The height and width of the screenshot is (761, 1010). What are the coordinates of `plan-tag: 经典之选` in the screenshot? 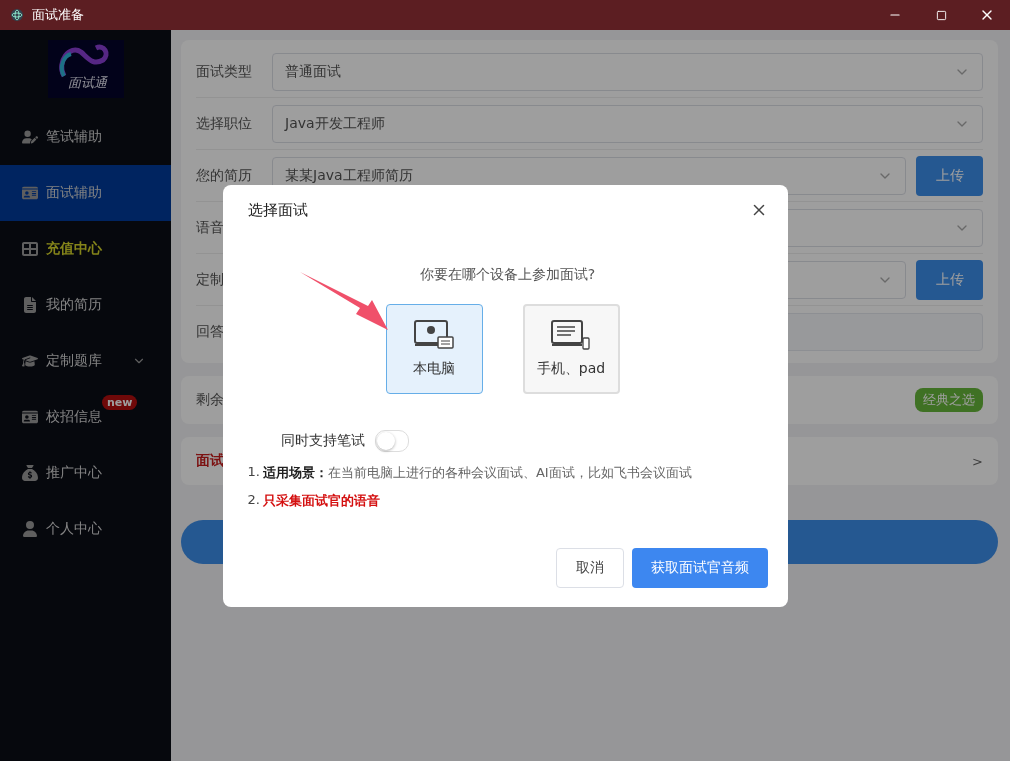 It's located at (949, 400).